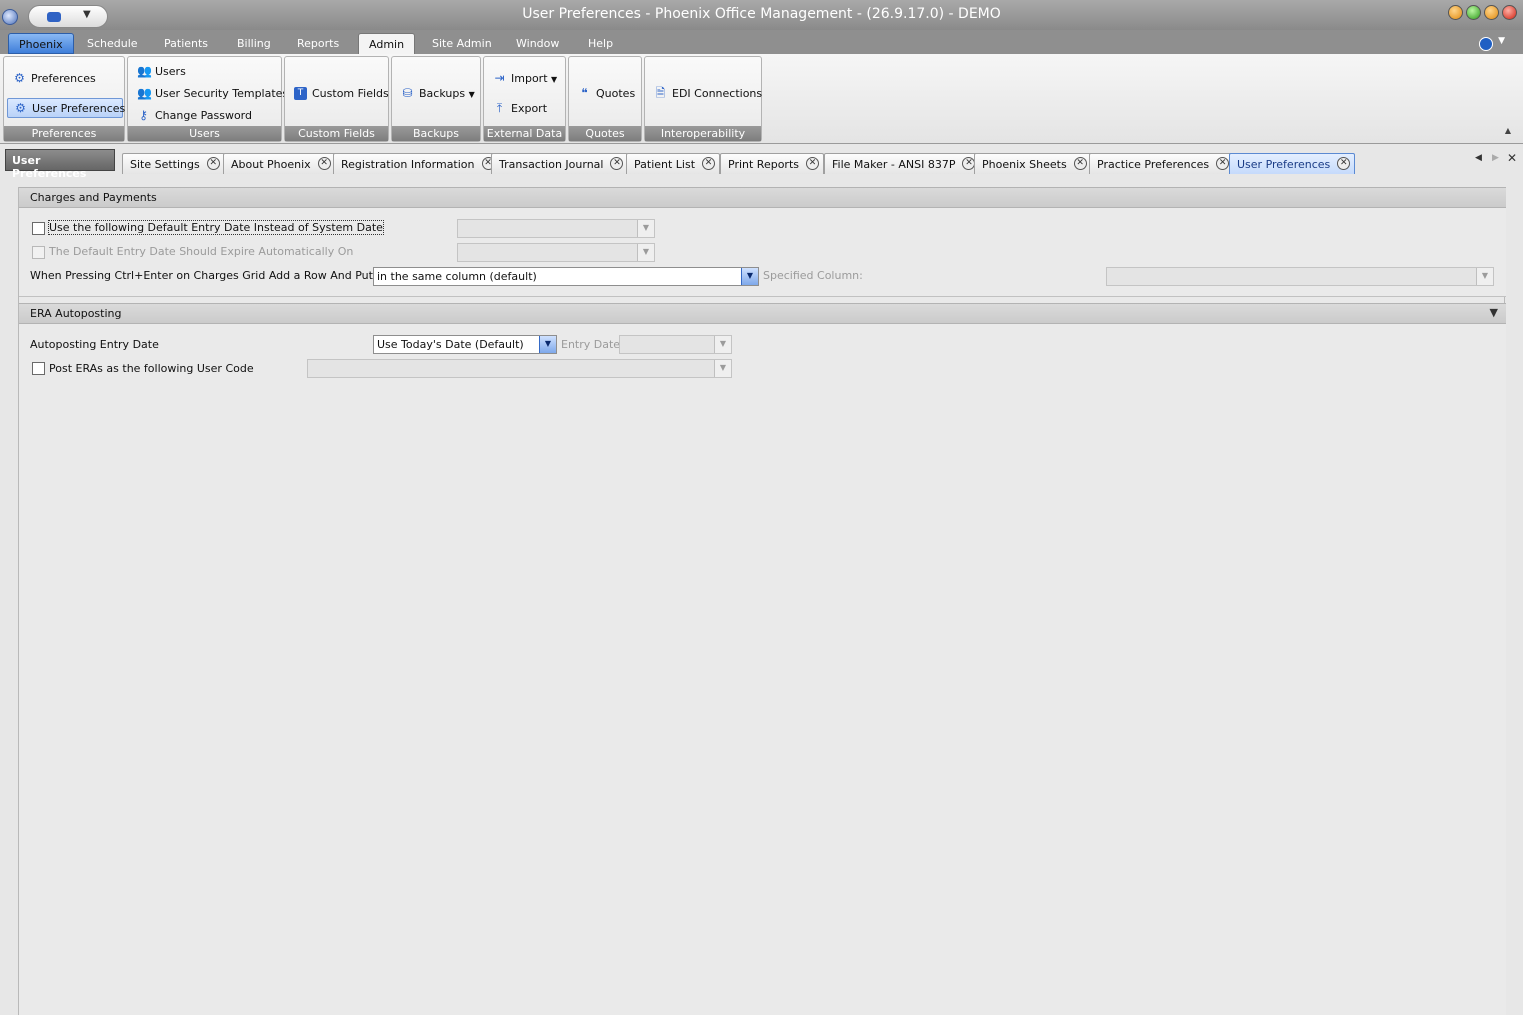 Image resolution: width=1523 pixels, height=1015 pixels. I want to click on expire-date-select: ▼, so click(556, 252).